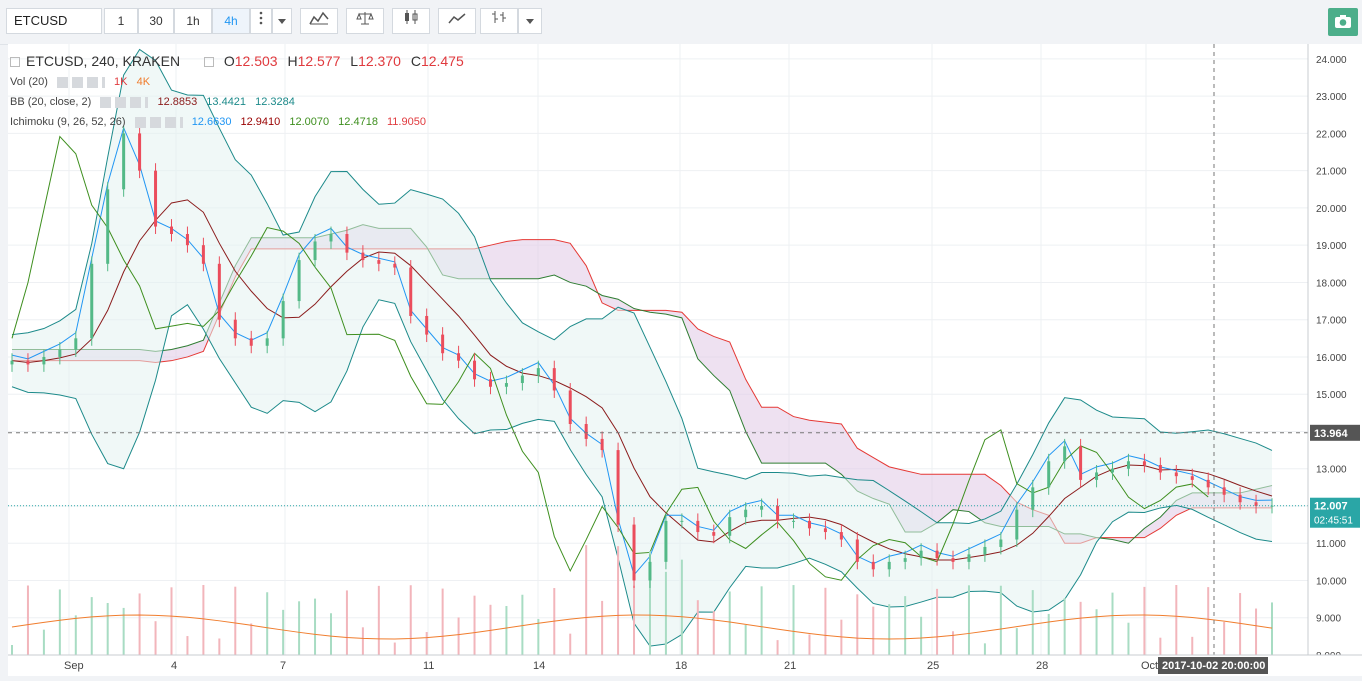  I want to click on y-tick-label: 22.000, so click(1331, 134).